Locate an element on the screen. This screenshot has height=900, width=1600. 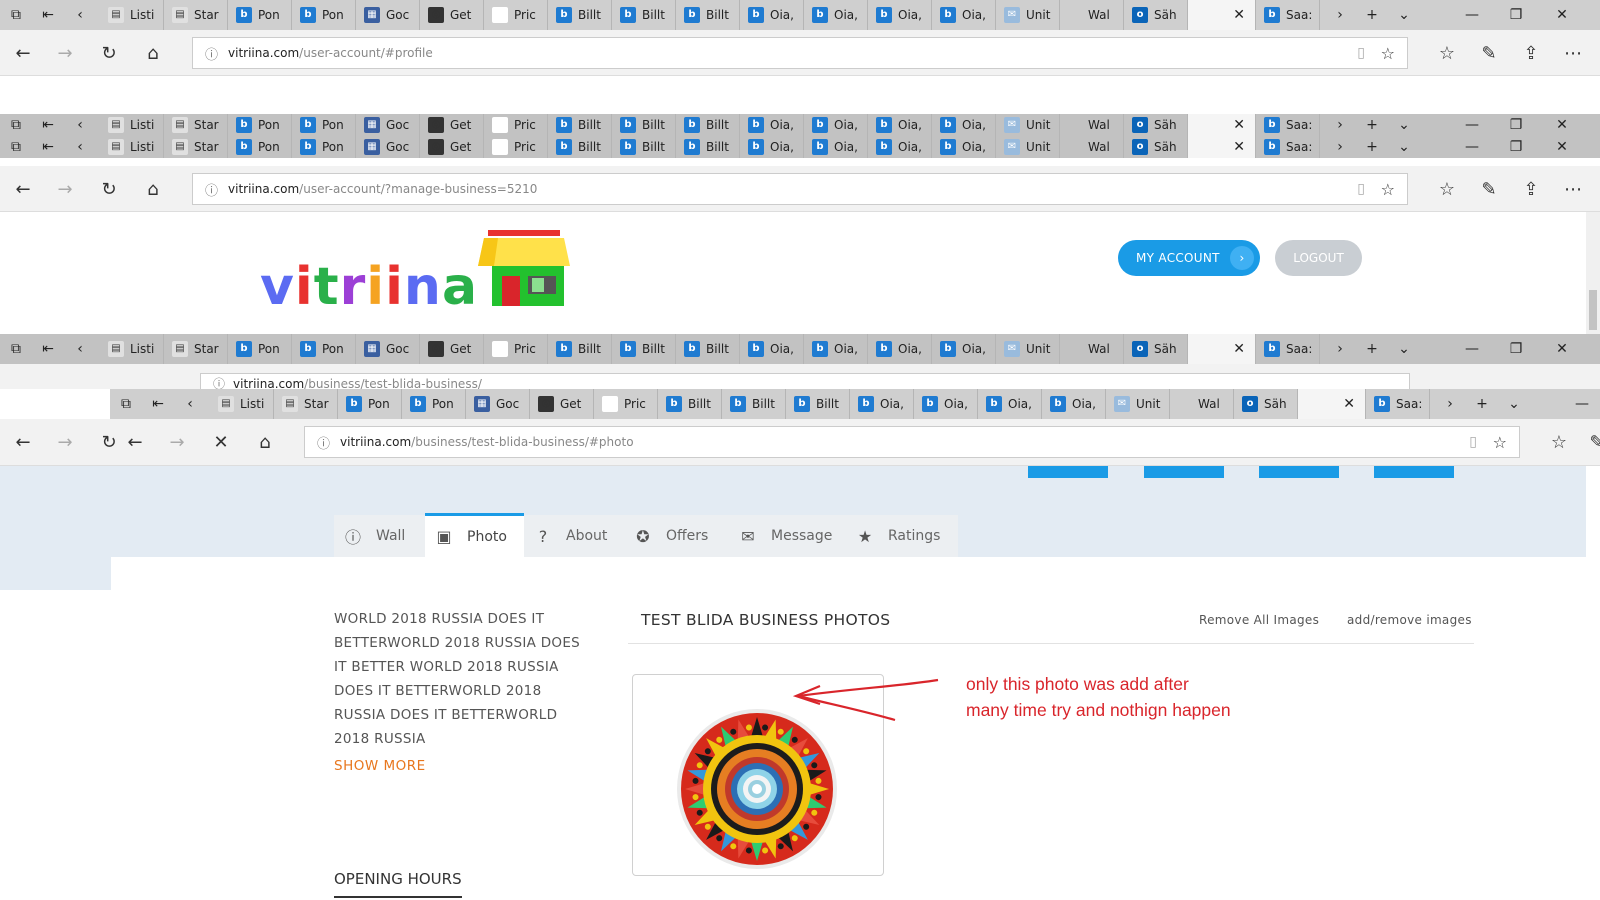
browser-tab: ◎ Get is located at coordinates (452, 349).